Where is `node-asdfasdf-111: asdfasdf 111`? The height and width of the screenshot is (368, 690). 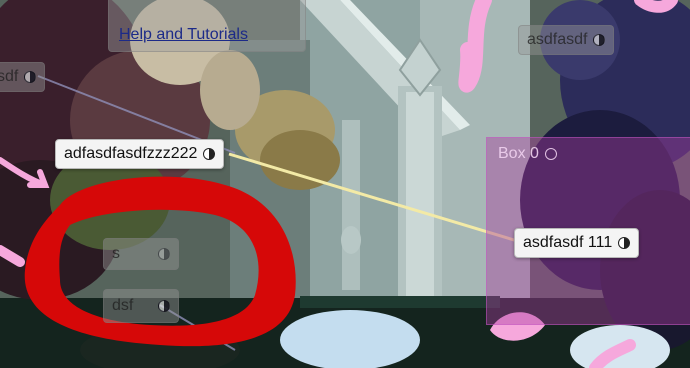
node-asdfasdf-111: asdfasdf 111 is located at coordinates (577, 243).